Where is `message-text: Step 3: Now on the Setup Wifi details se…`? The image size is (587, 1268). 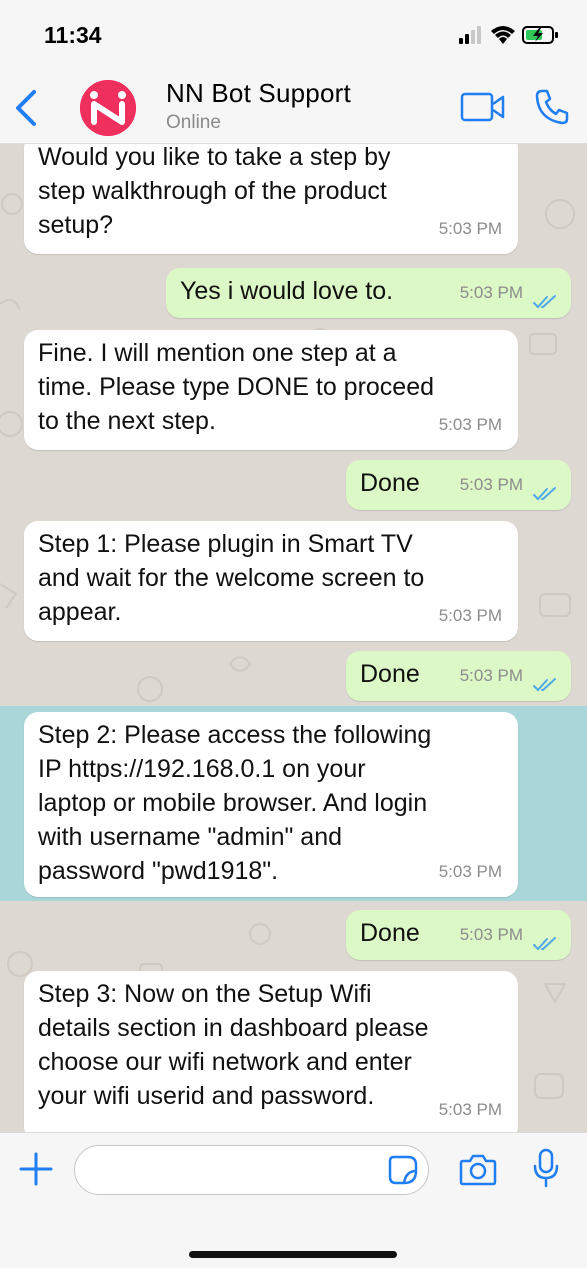 message-text: Step 3: Now on the Setup Wifi details se… is located at coordinates (233, 1045).